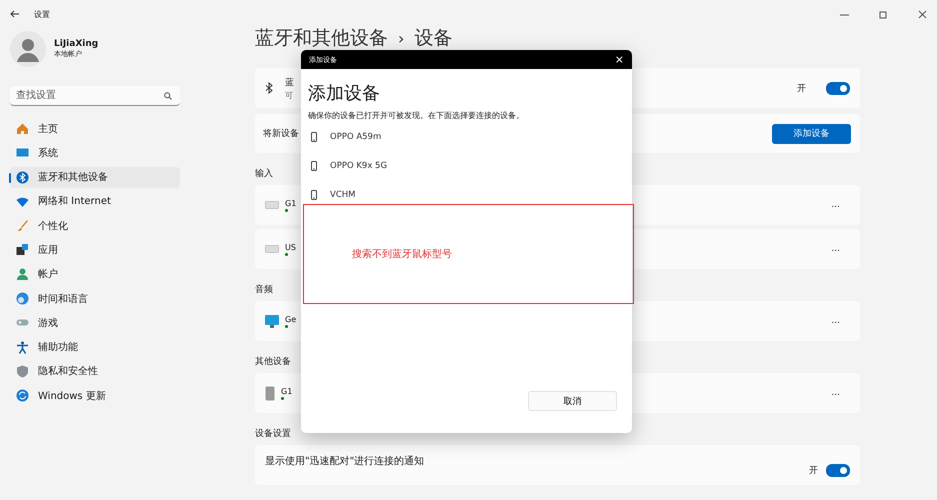  What do you see at coordinates (42, 14) in the screenshot?
I see `window-title: 设置` at bounding box center [42, 14].